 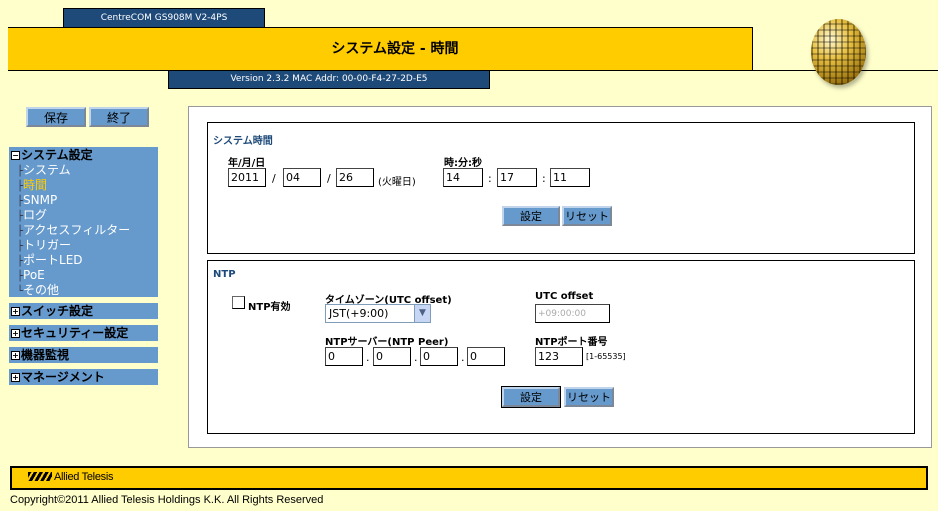 What do you see at coordinates (119, 117) in the screenshot?
I see `exit-button: 終了` at bounding box center [119, 117].